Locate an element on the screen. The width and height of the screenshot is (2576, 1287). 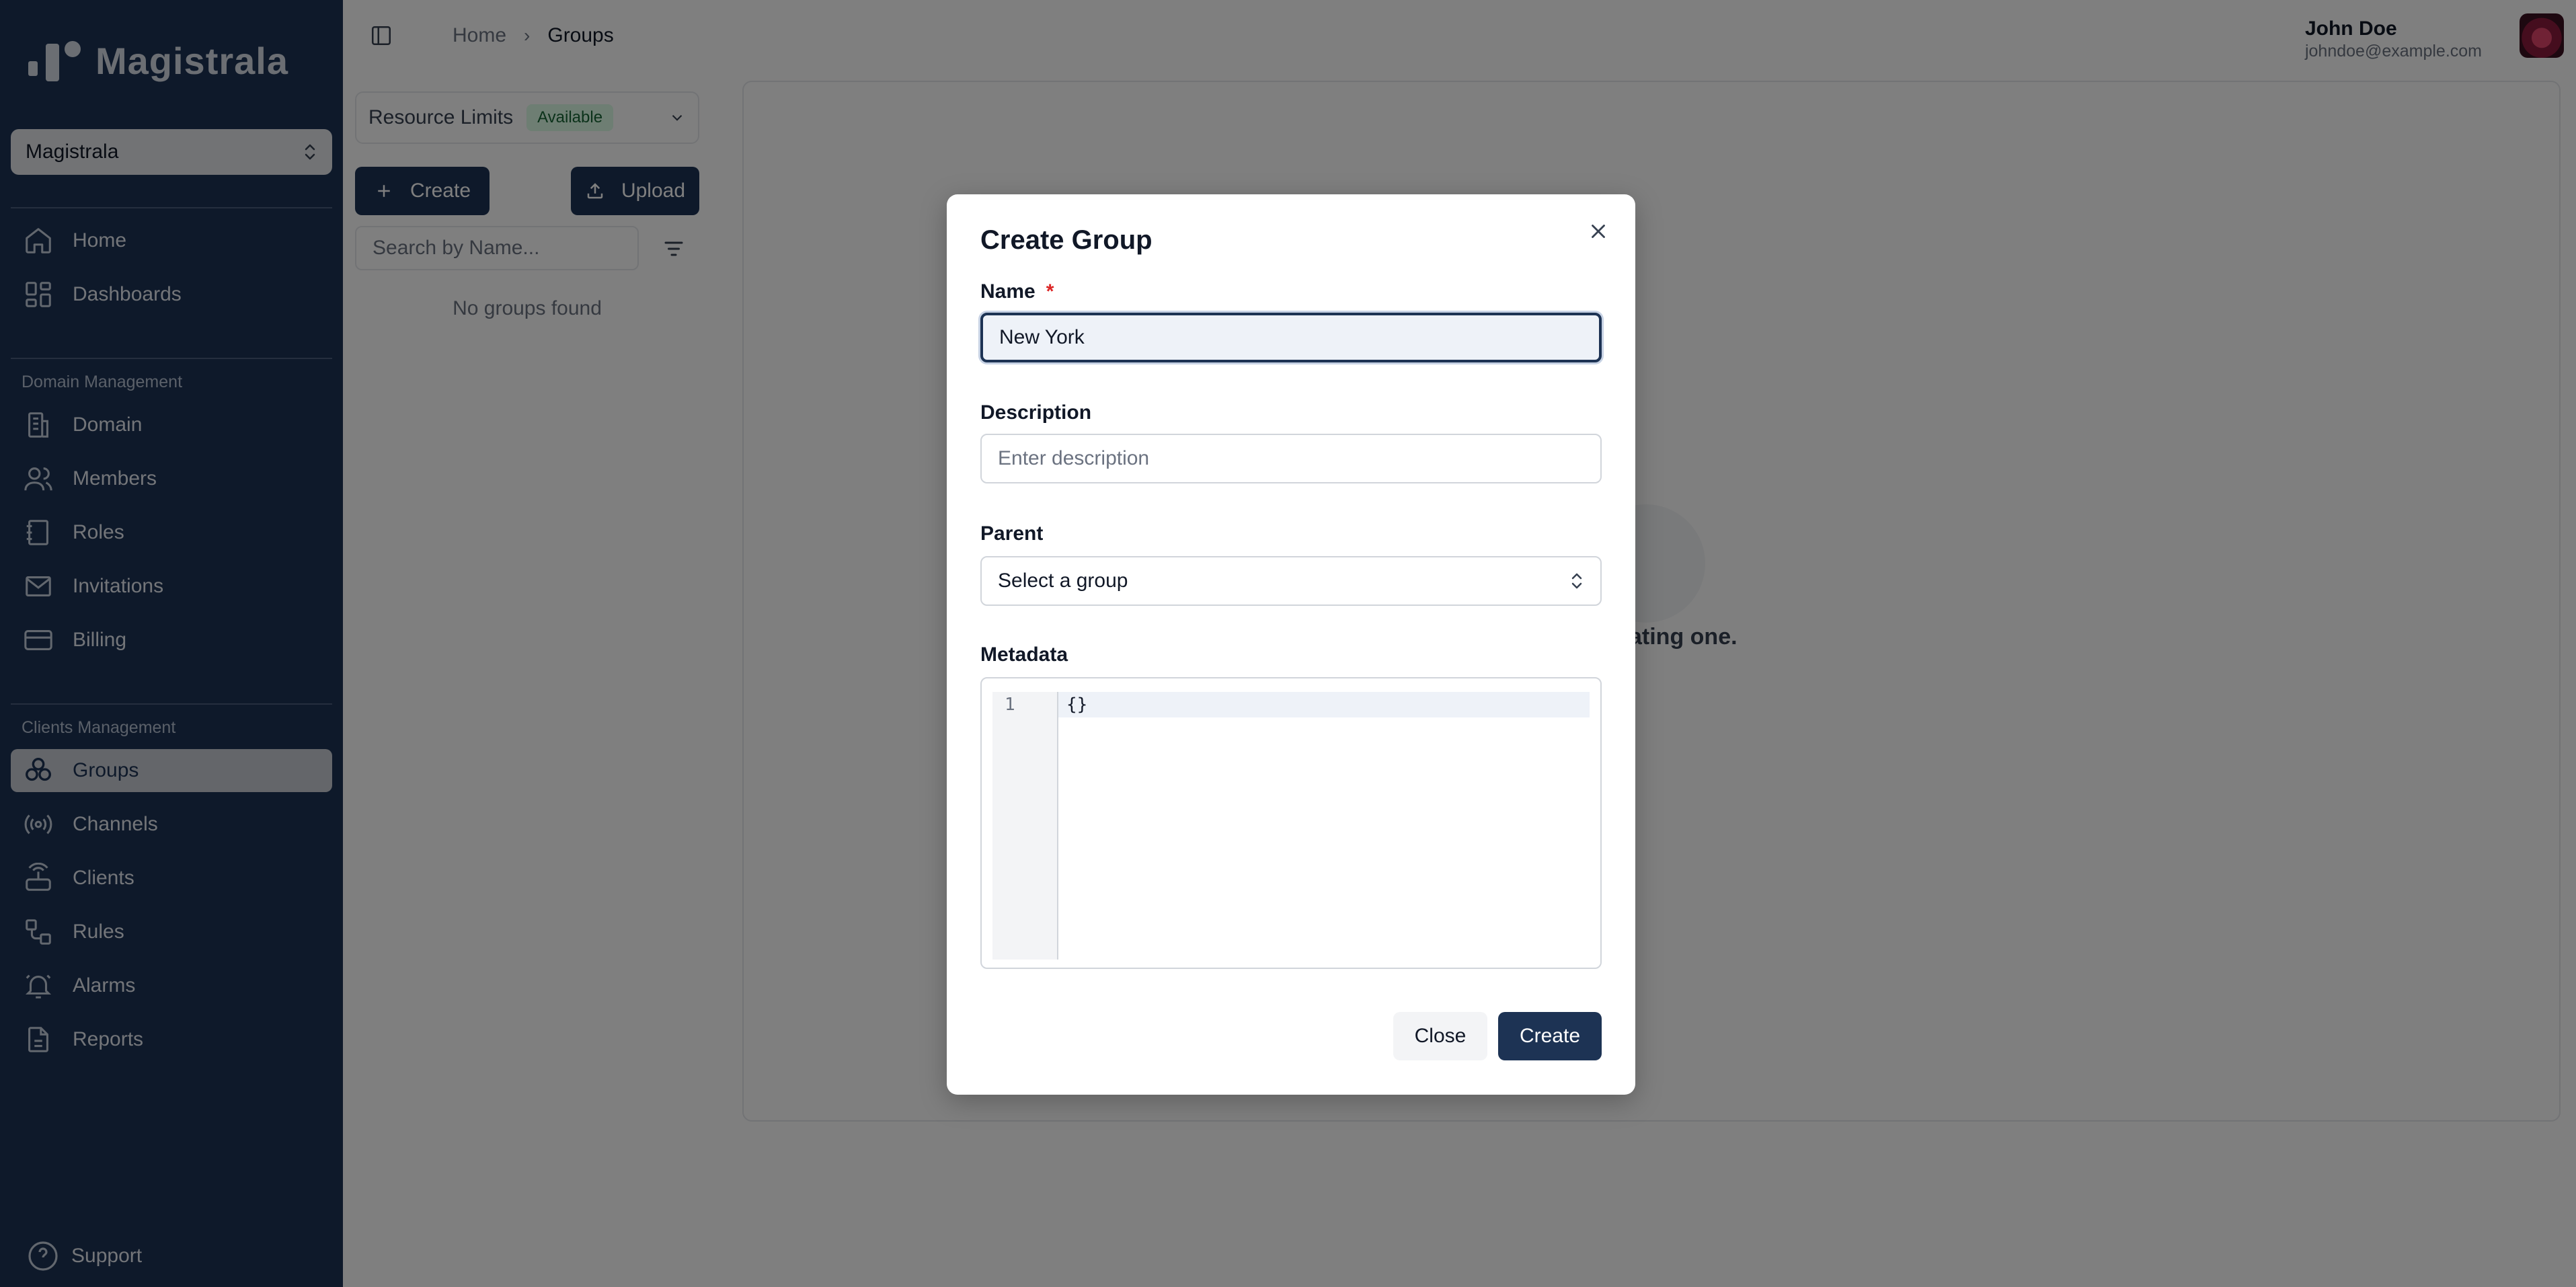
metadata-code: {} is located at coordinates (1077, 705).